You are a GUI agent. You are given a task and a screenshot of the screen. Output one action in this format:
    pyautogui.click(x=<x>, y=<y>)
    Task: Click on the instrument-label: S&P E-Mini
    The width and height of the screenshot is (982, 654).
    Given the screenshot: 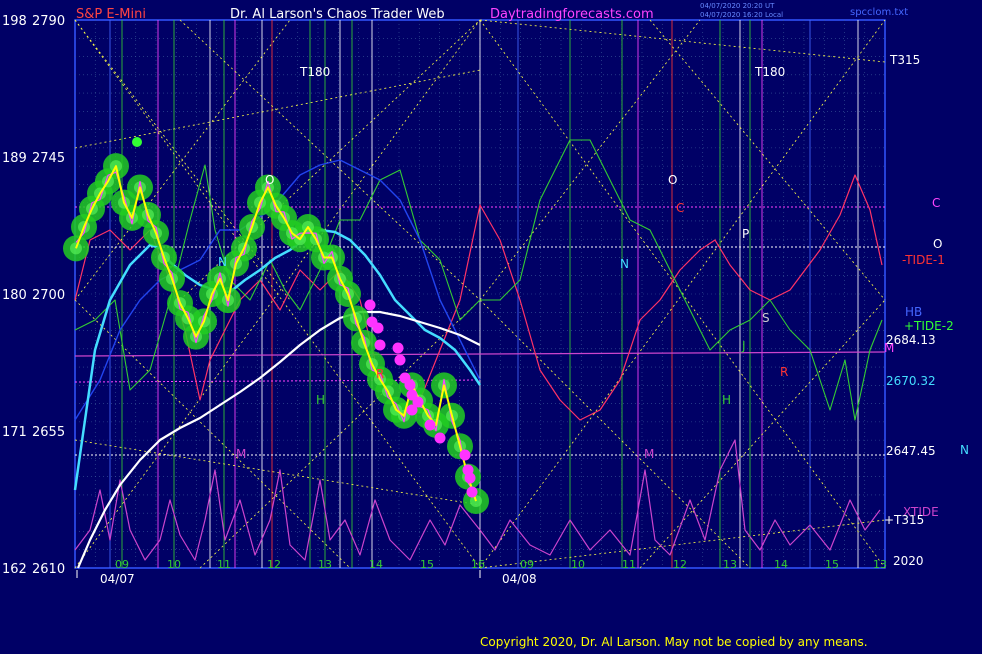 What is the action you would take?
    pyautogui.click(x=111, y=14)
    